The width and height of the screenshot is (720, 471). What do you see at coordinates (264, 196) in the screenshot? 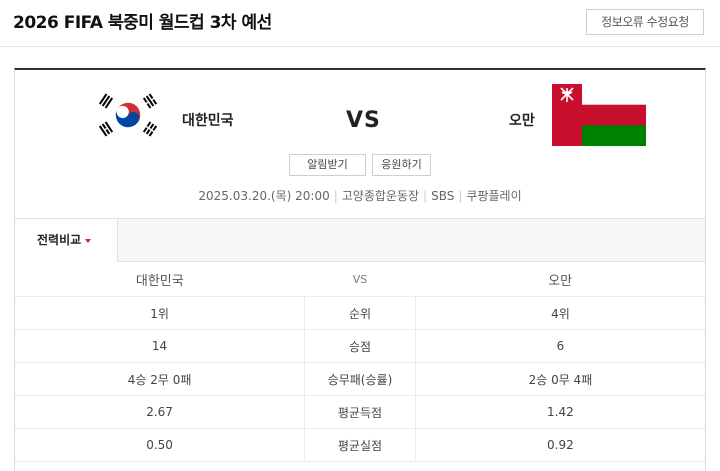
I see `match-datetime: 2025.03.20.(목) 20:00` at bounding box center [264, 196].